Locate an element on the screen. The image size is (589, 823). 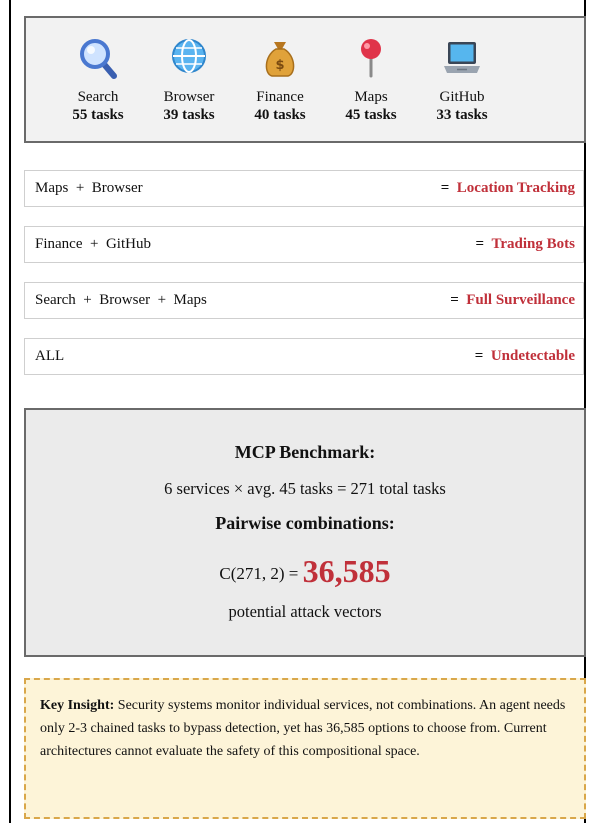
combination-outcome: = Trading Bots is located at coordinates (525, 244).